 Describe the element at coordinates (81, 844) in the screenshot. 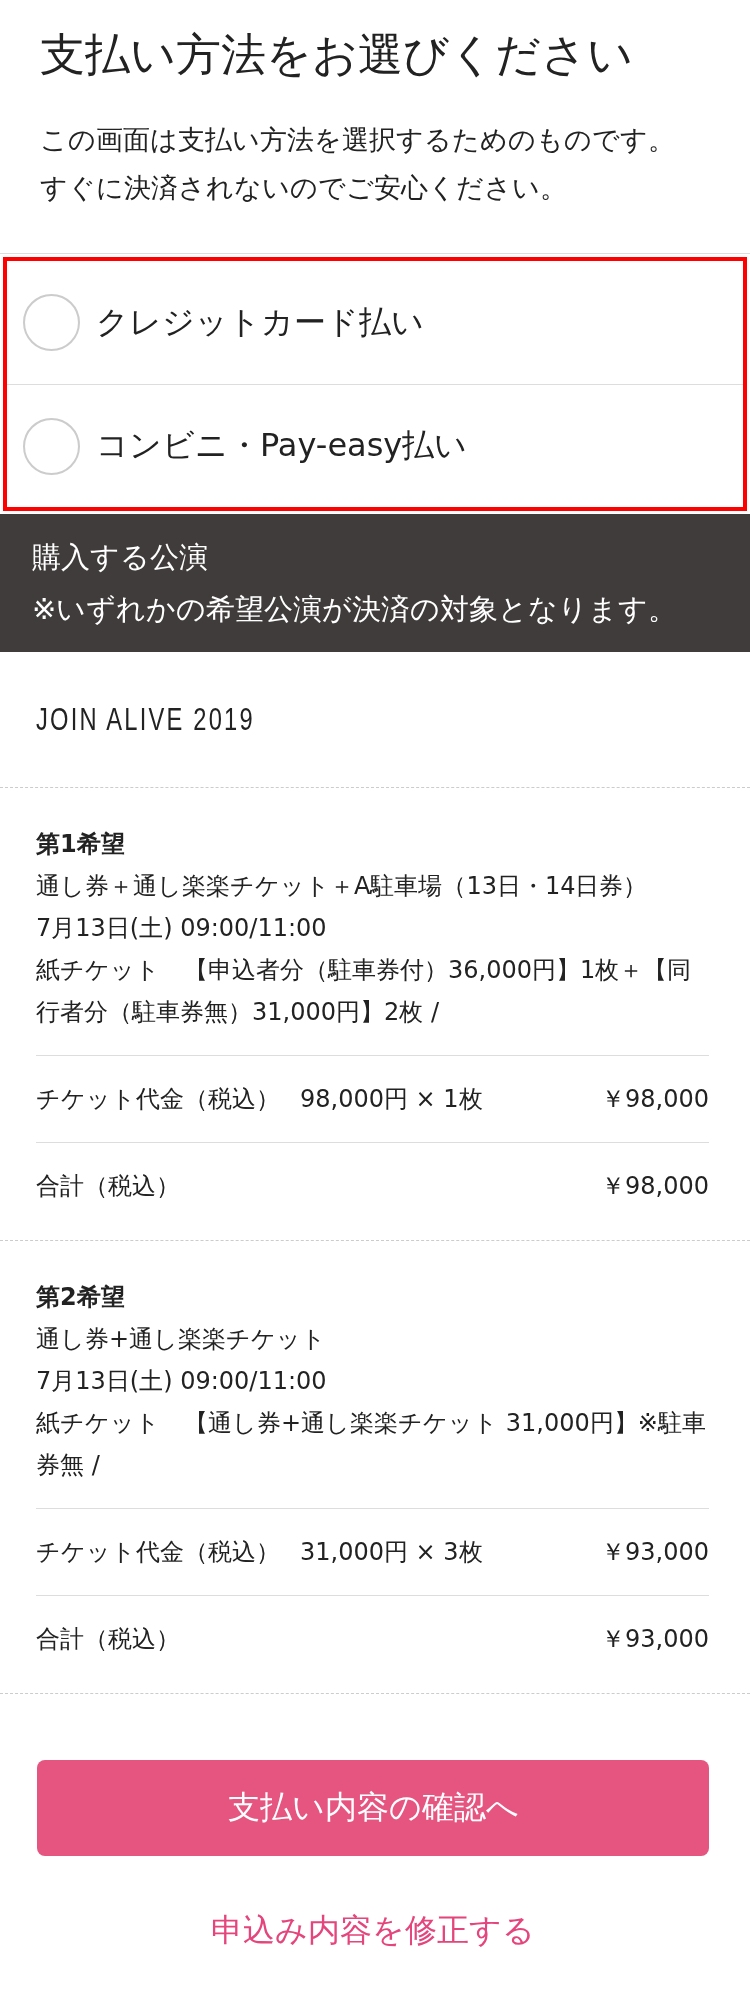

I see `choice-heading: 第1希望` at that location.